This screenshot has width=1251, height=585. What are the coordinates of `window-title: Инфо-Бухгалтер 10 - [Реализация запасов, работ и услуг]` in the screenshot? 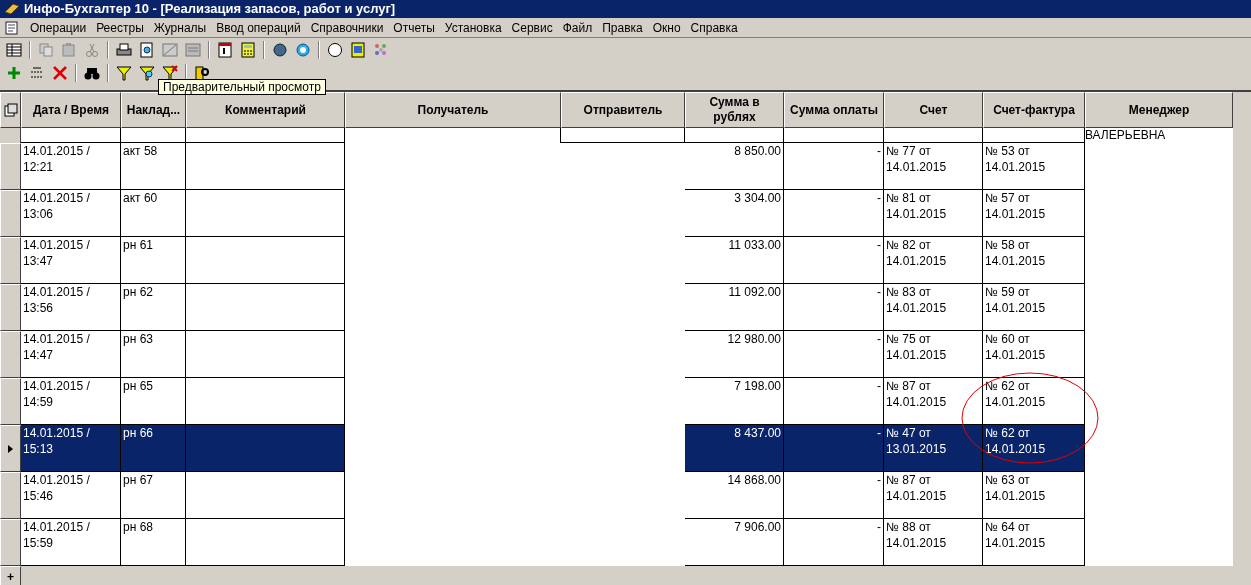 It's located at (210, 9).